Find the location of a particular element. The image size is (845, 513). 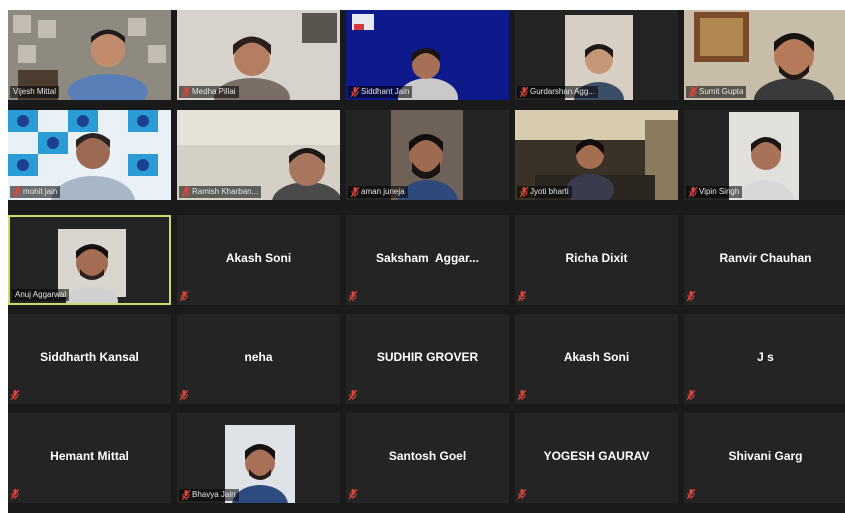

participant-tile: Vipin Singh is located at coordinates (764, 155).